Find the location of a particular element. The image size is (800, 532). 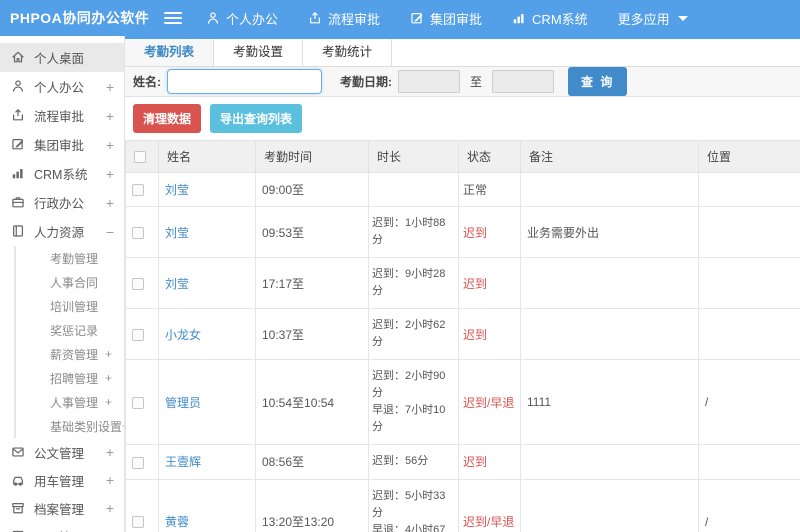

edit-icon is located at coordinates (18, 144).